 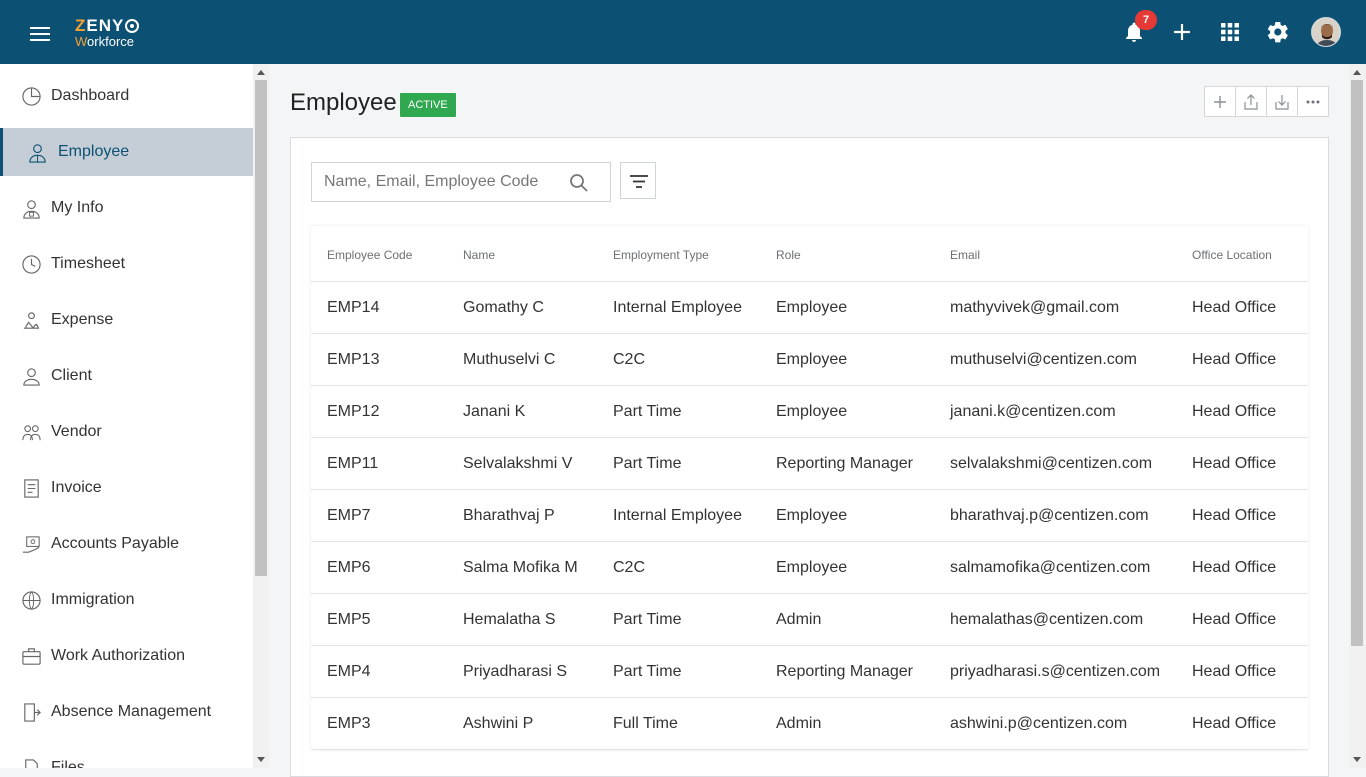 What do you see at coordinates (1146, 20) in the screenshot?
I see `notification-badge: 7` at bounding box center [1146, 20].